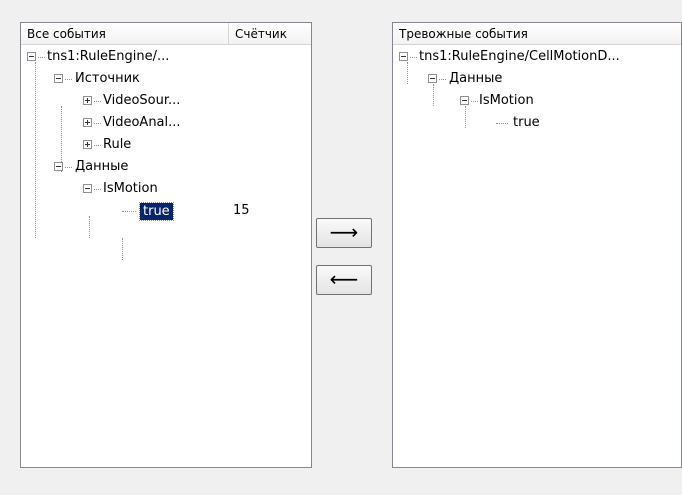 This screenshot has height=495, width=682. I want to click on tree-node-true: true 15, so click(166, 211).